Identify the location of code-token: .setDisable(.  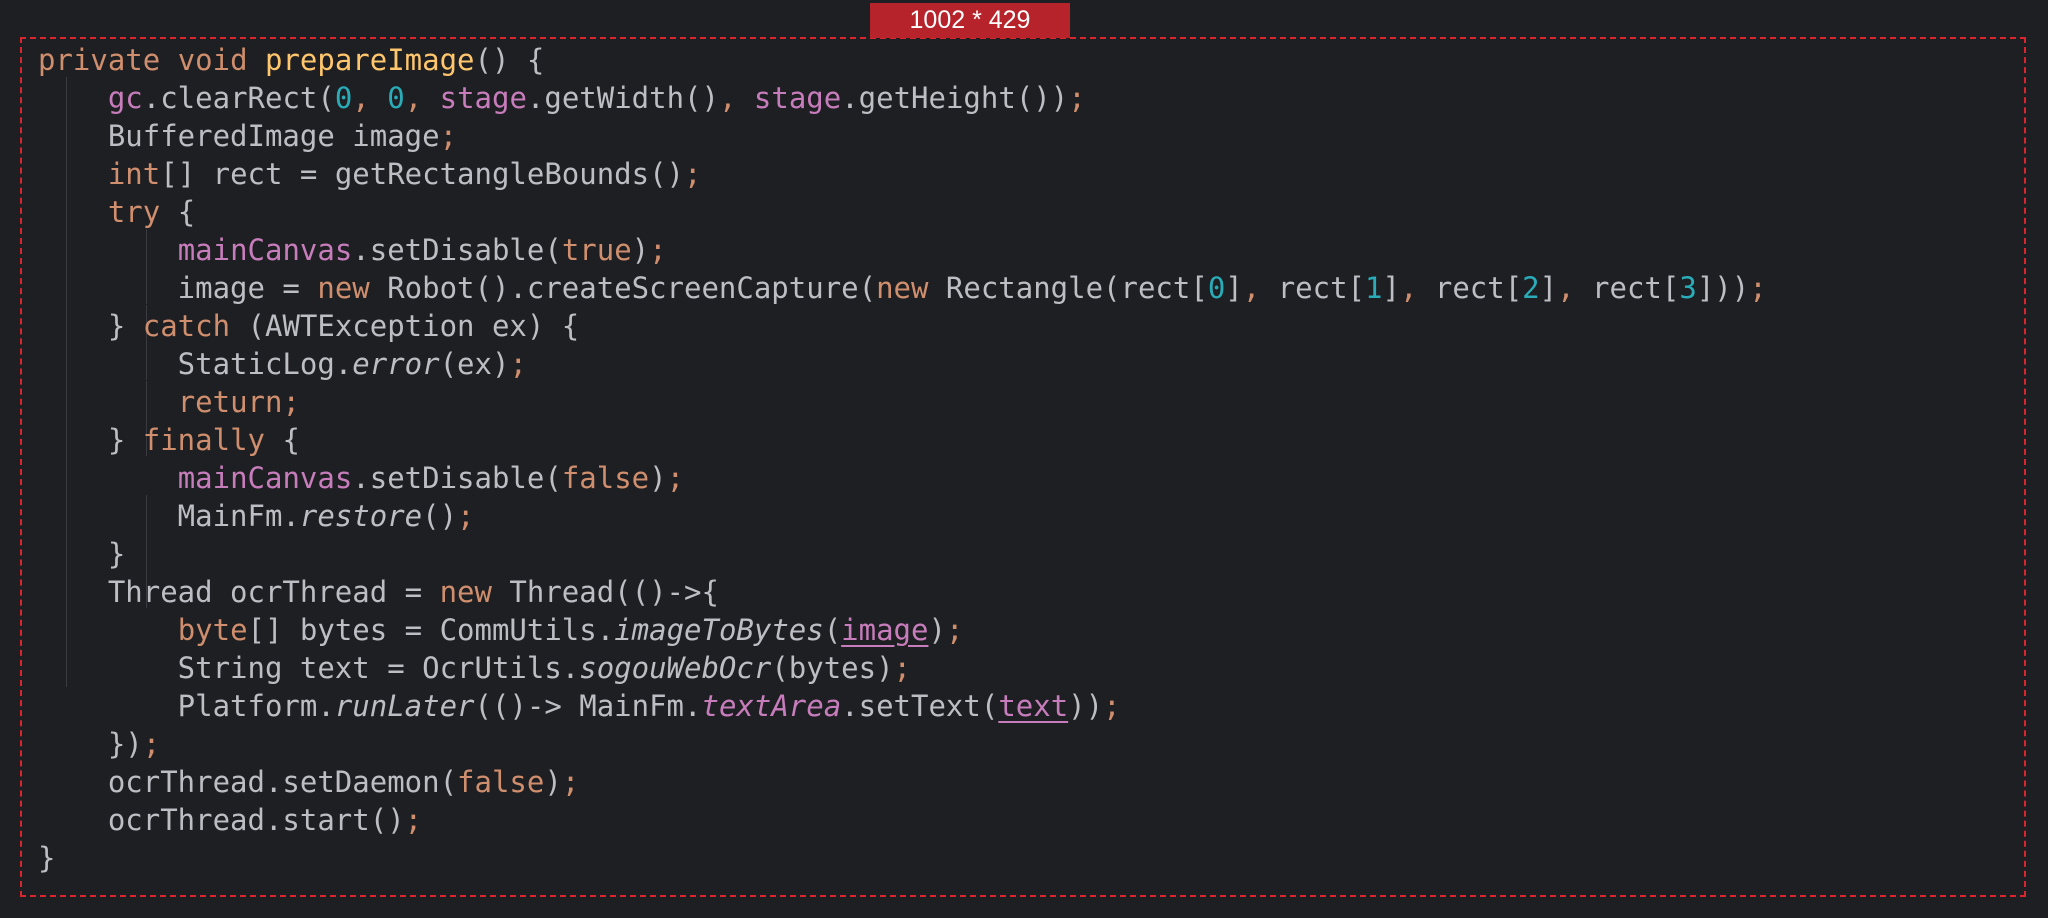
(457, 478).